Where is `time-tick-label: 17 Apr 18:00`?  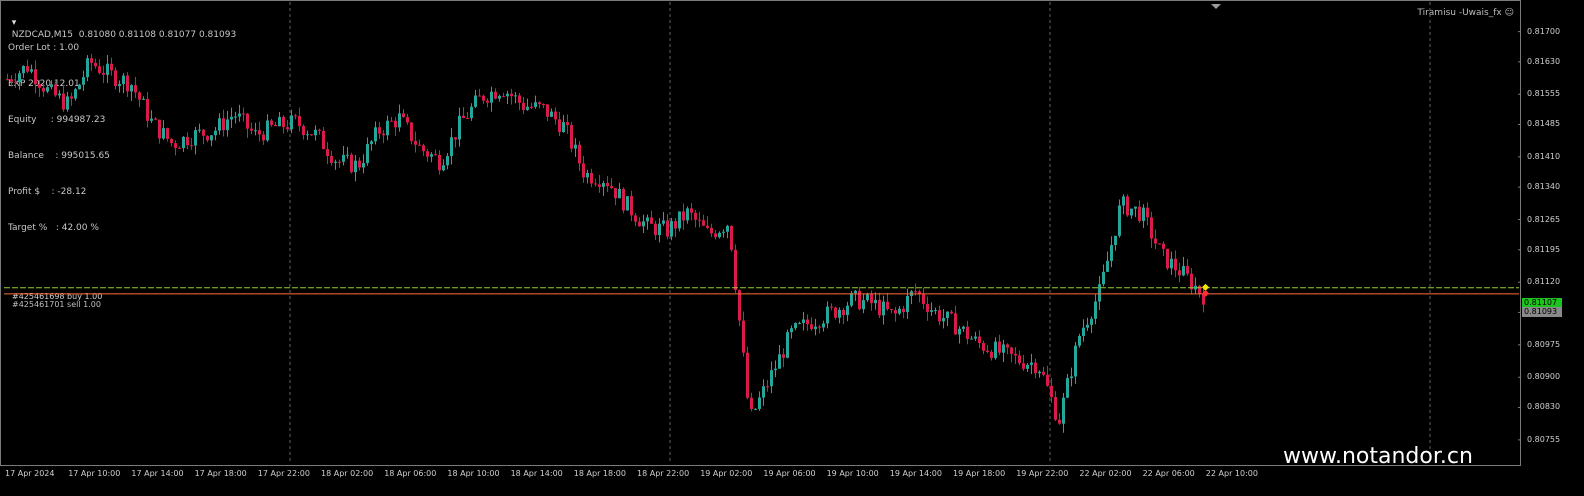
time-tick-label: 17 Apr 18:00 is located at coordinates (220, 473).